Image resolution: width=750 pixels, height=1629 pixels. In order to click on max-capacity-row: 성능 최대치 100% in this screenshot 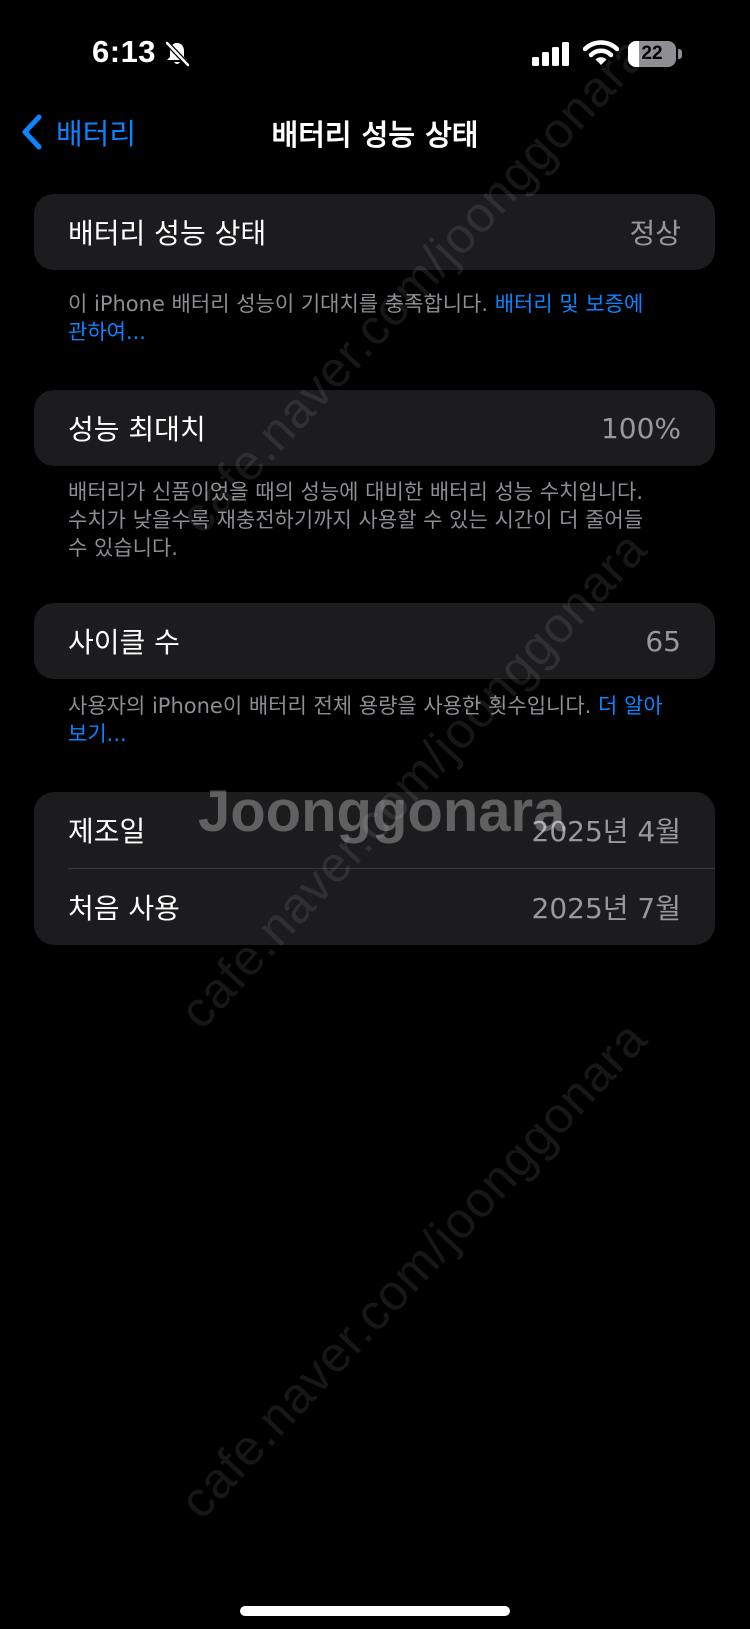, I will do `click(374, 428)`.